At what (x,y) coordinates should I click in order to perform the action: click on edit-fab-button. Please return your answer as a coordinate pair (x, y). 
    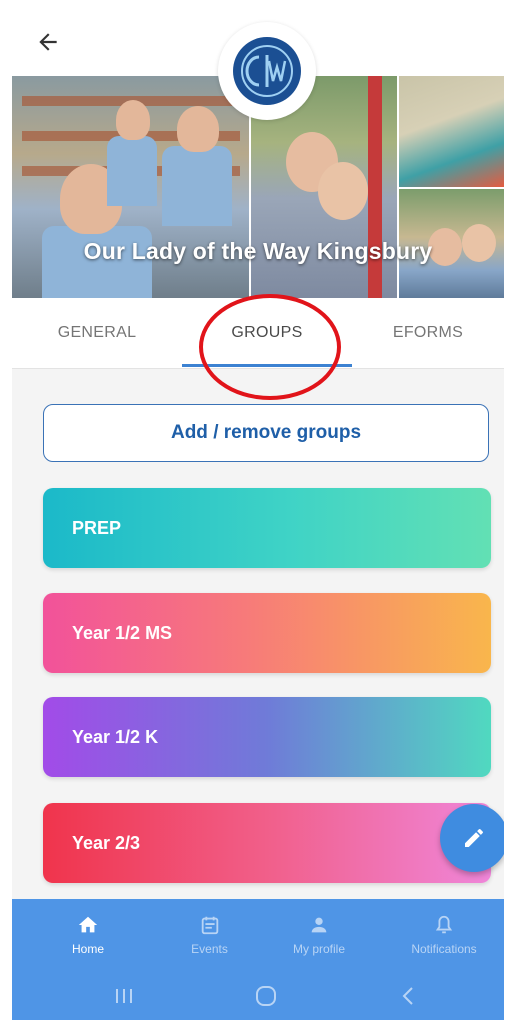
    Looking at the image, I should click on (472, 838).